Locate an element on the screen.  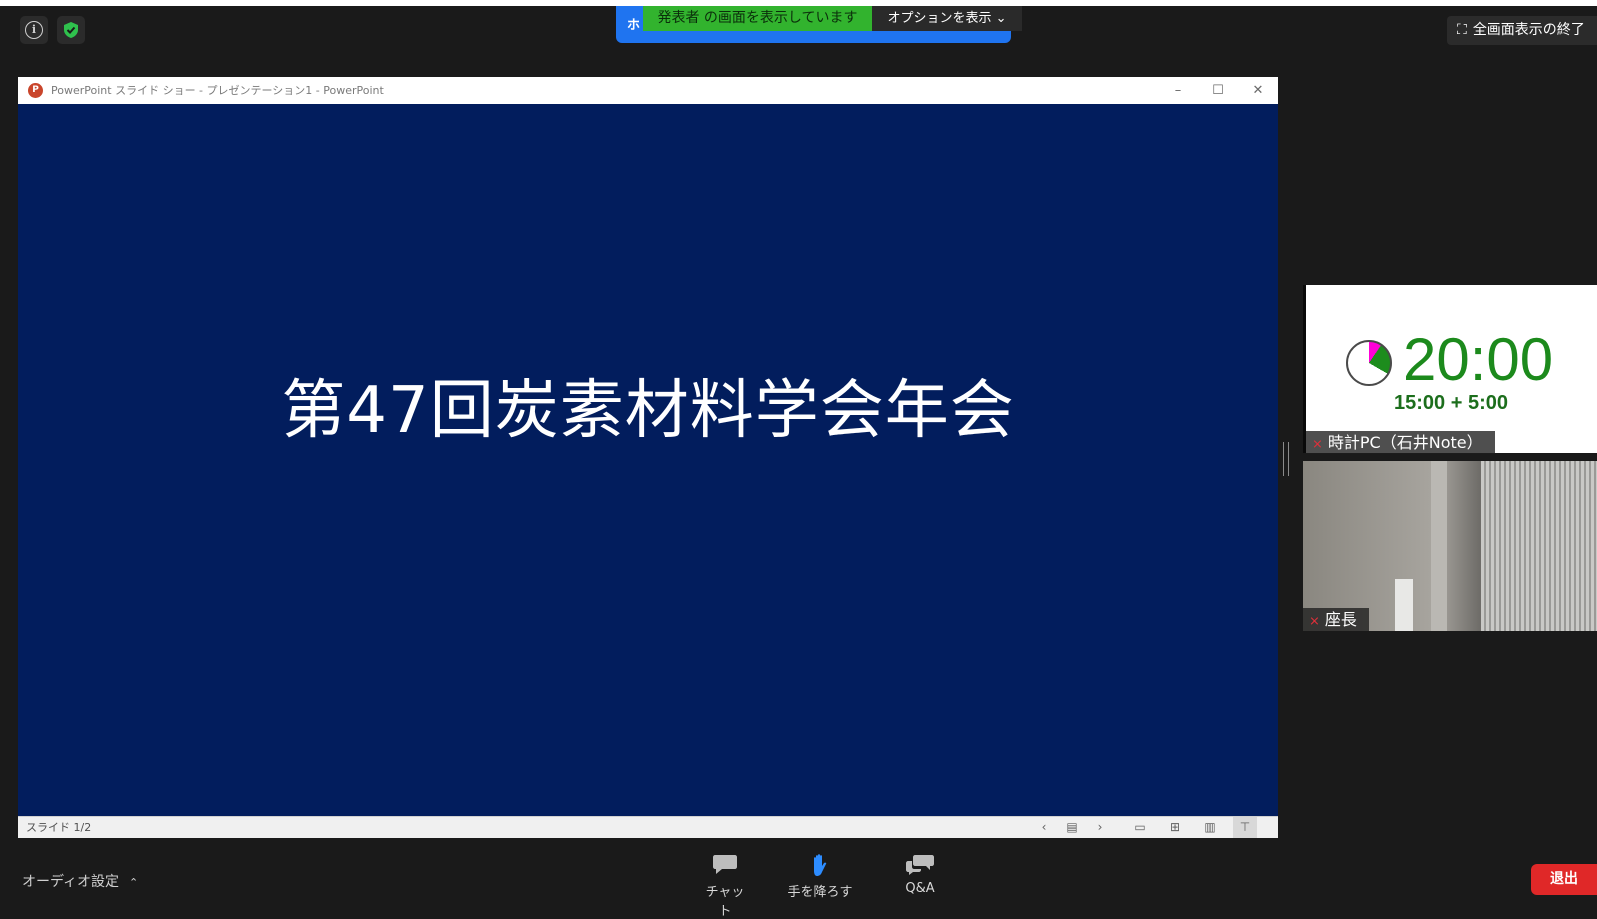
qa-button: Q&A is located at coordinates (920, 874).